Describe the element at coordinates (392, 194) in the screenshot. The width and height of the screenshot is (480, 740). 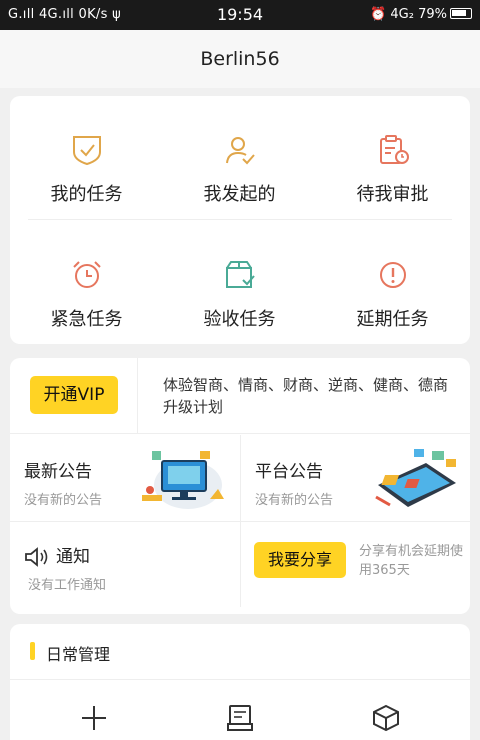
I see `task-label: 待我审批` at that location.